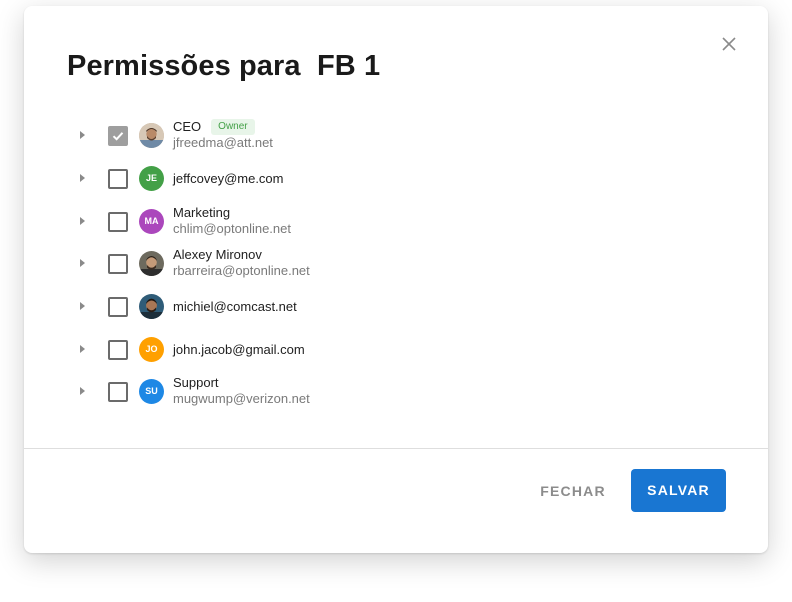 The image size is (792, 602). I want to click on user-name: Support, so click(196, 382).